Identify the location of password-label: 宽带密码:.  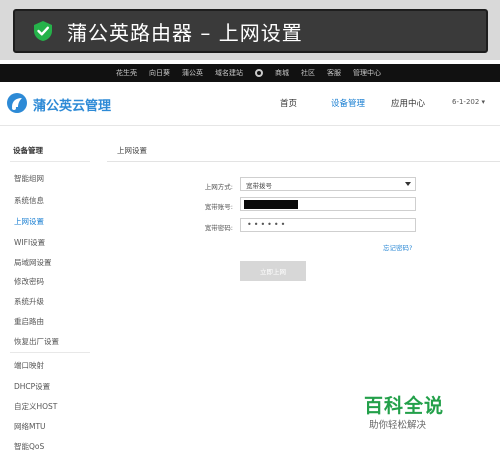
(218, 228).